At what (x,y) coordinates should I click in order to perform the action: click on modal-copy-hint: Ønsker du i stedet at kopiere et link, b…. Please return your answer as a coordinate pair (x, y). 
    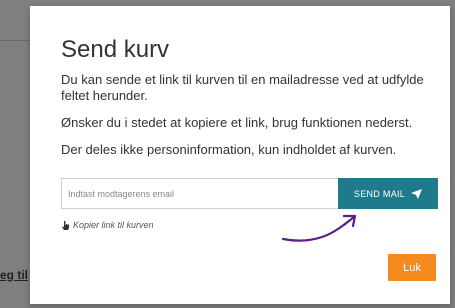
    Looking at the image, I should click on (237, 122).